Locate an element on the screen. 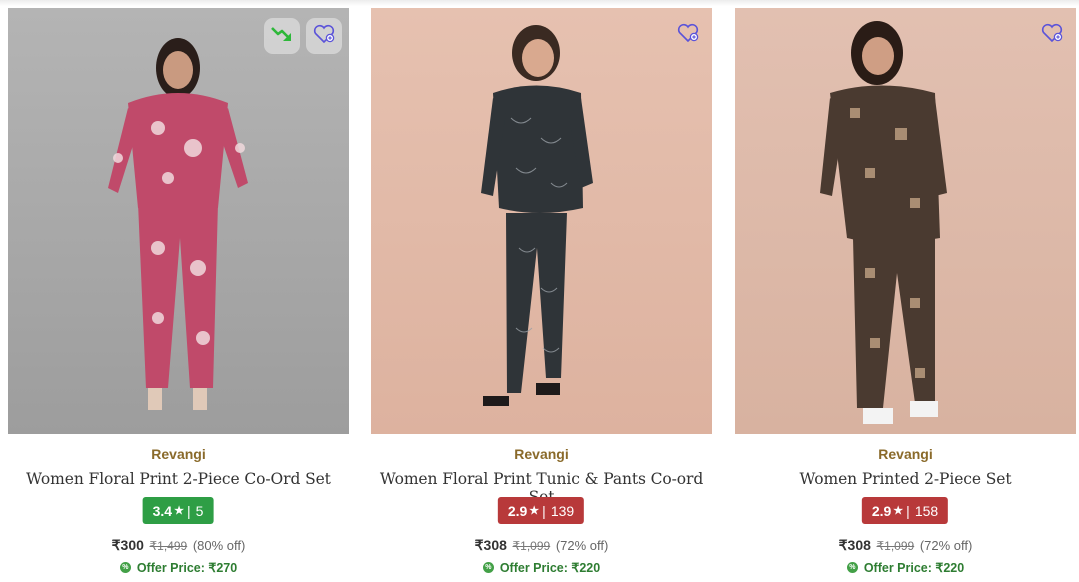 This screenshot has width=1079, height=582. price-row: ₹300 ₹1,499 (80% off) is located at coordinates (178, 545).